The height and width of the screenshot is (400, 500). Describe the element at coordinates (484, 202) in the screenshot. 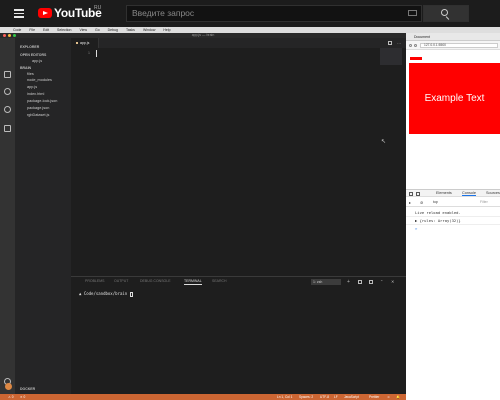

I see `filter-input: Filter` at that location.